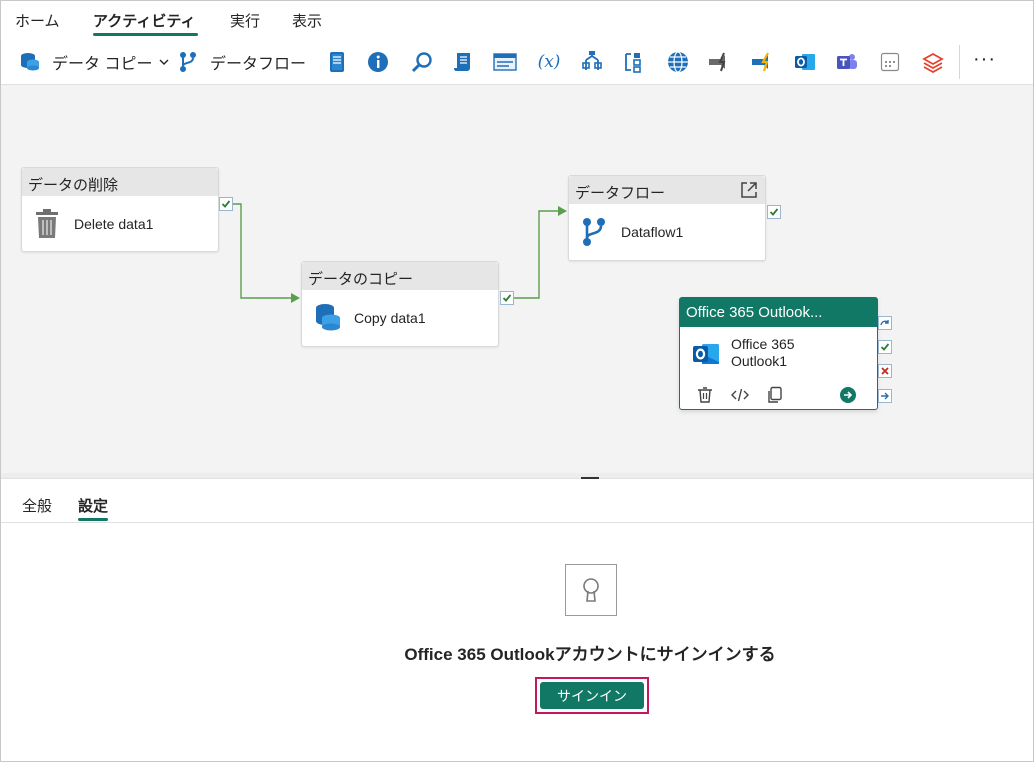 The height and width of the screenshot is (762, 1034). Describe the element at coordinates (93, 519) in the screenshot. I see `active-panel-tab-indicator` at that location.